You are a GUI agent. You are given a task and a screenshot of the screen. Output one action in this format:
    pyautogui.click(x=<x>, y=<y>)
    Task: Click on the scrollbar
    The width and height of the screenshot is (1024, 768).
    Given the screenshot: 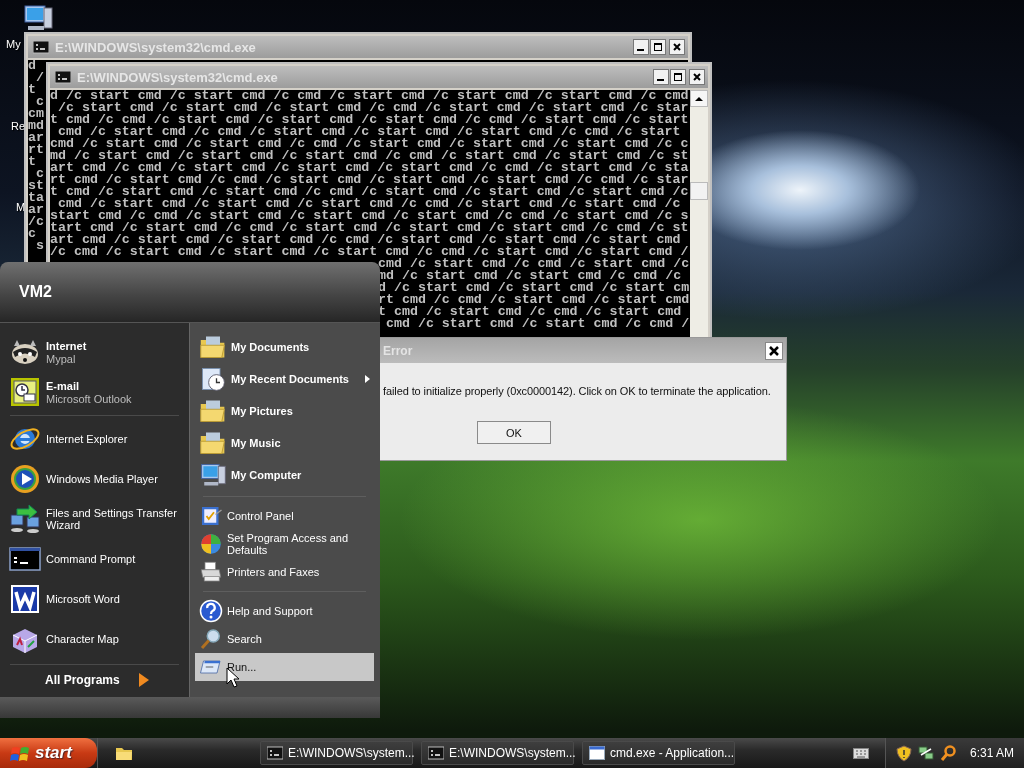 What is the action you would take?
    pyautogui.click(x=699, y=215)
    